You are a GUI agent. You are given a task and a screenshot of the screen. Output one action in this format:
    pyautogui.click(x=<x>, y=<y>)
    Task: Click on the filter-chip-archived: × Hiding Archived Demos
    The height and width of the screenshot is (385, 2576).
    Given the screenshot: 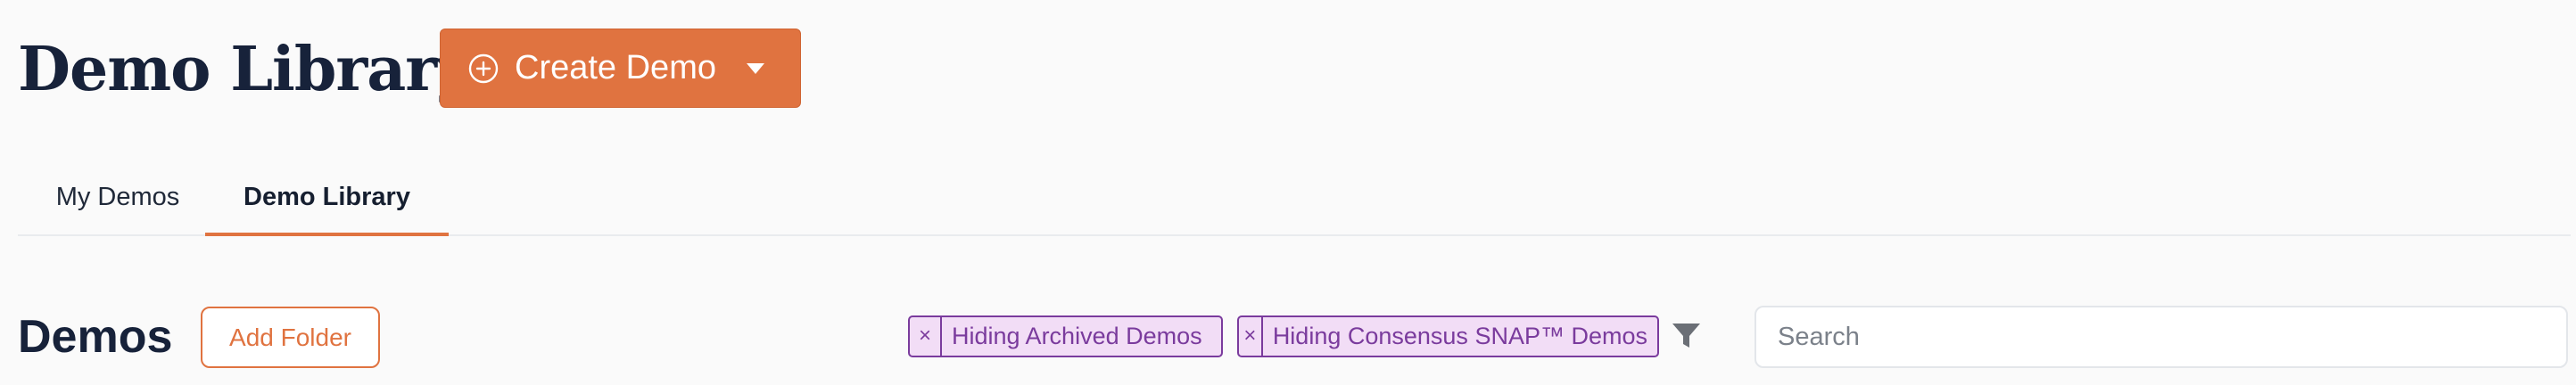 What is the action you would take?
    pyautogui.click(x=1066, y=336)
    